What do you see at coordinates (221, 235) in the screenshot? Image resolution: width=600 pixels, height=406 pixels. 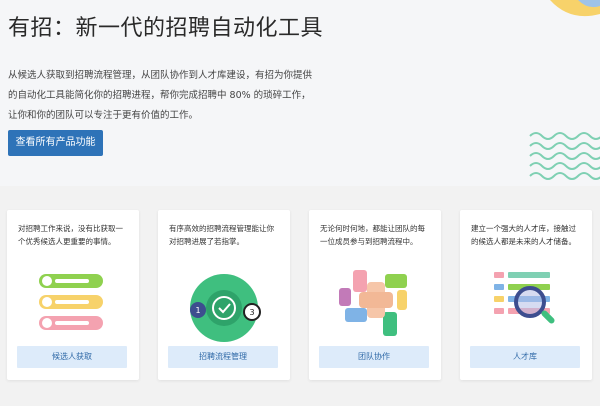 I see `card-description: 有序高效的招聘流程管理能让你对招聘进展了若指掌。` at bounding box center [221, 235].